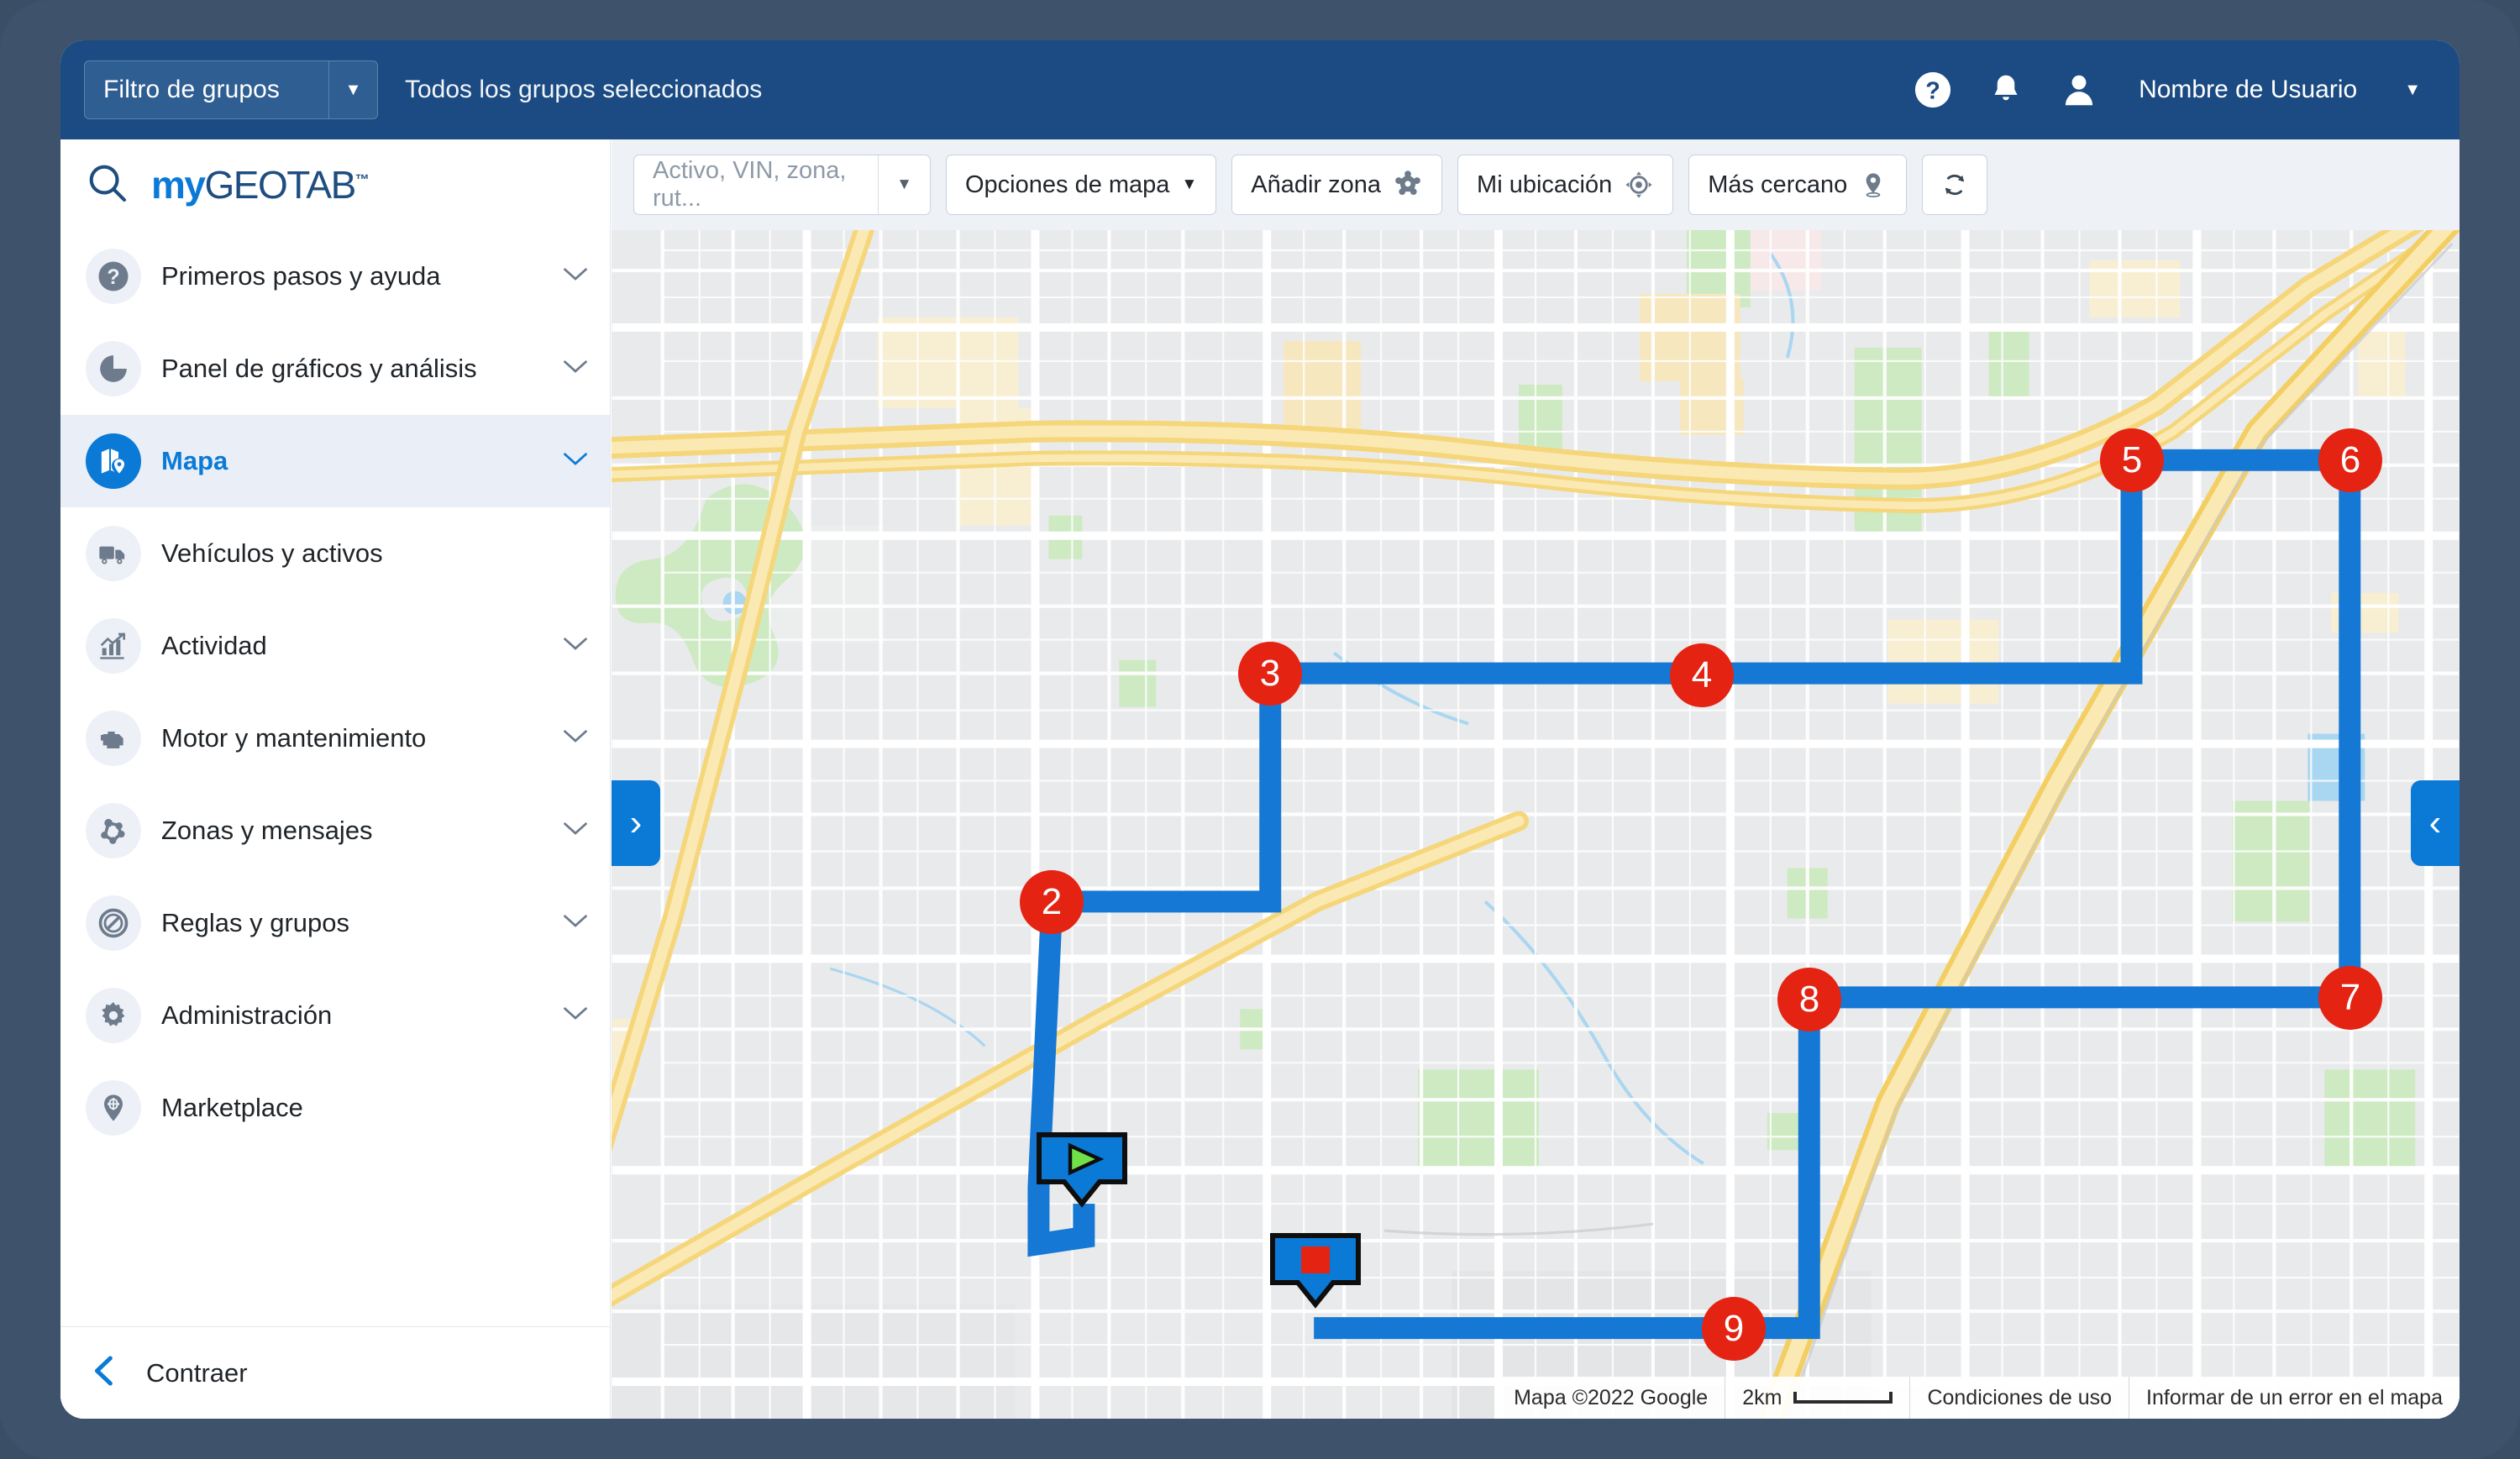 The image size is (2520, 1459). What do you see at coordinates (247, 1015) in the screenshot?
I see `sidebar-item-label: Administración` at bounding box center [247, 1015].